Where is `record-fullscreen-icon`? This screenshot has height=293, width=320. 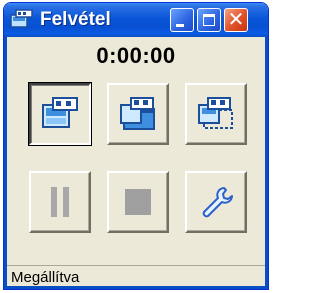
record-fullscreen-icon is located at coordinates (60, 112).